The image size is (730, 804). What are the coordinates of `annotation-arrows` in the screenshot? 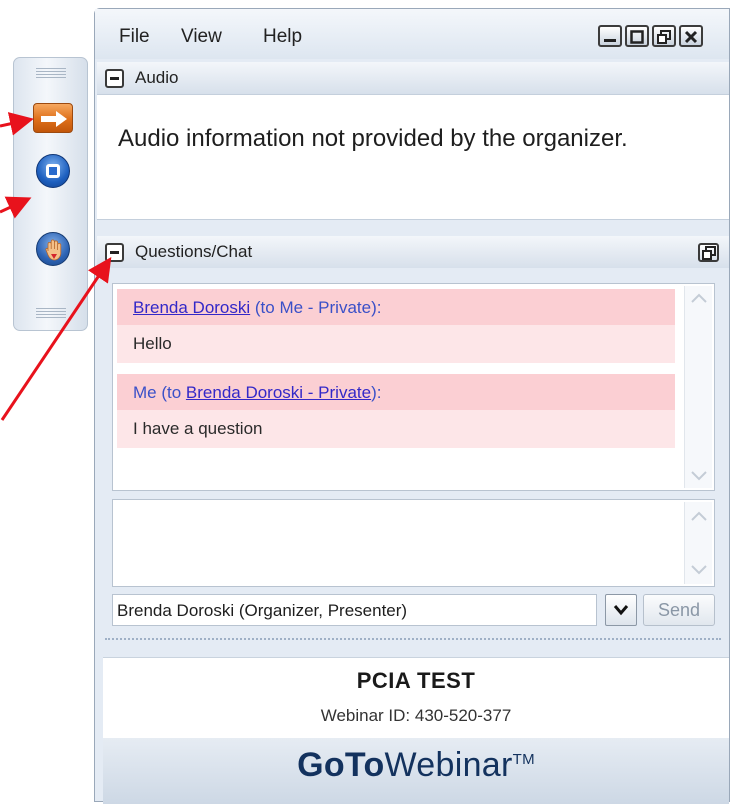 It's located at (56, 266).